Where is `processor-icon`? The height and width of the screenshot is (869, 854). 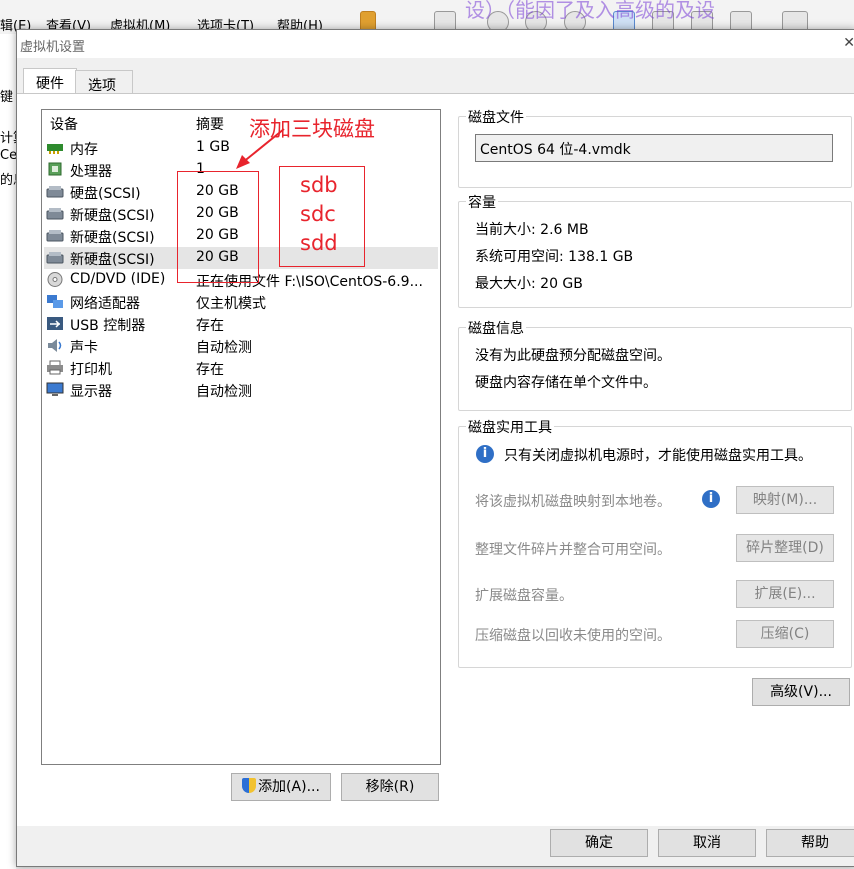 processor-icon is located at coordinates (55, 169).